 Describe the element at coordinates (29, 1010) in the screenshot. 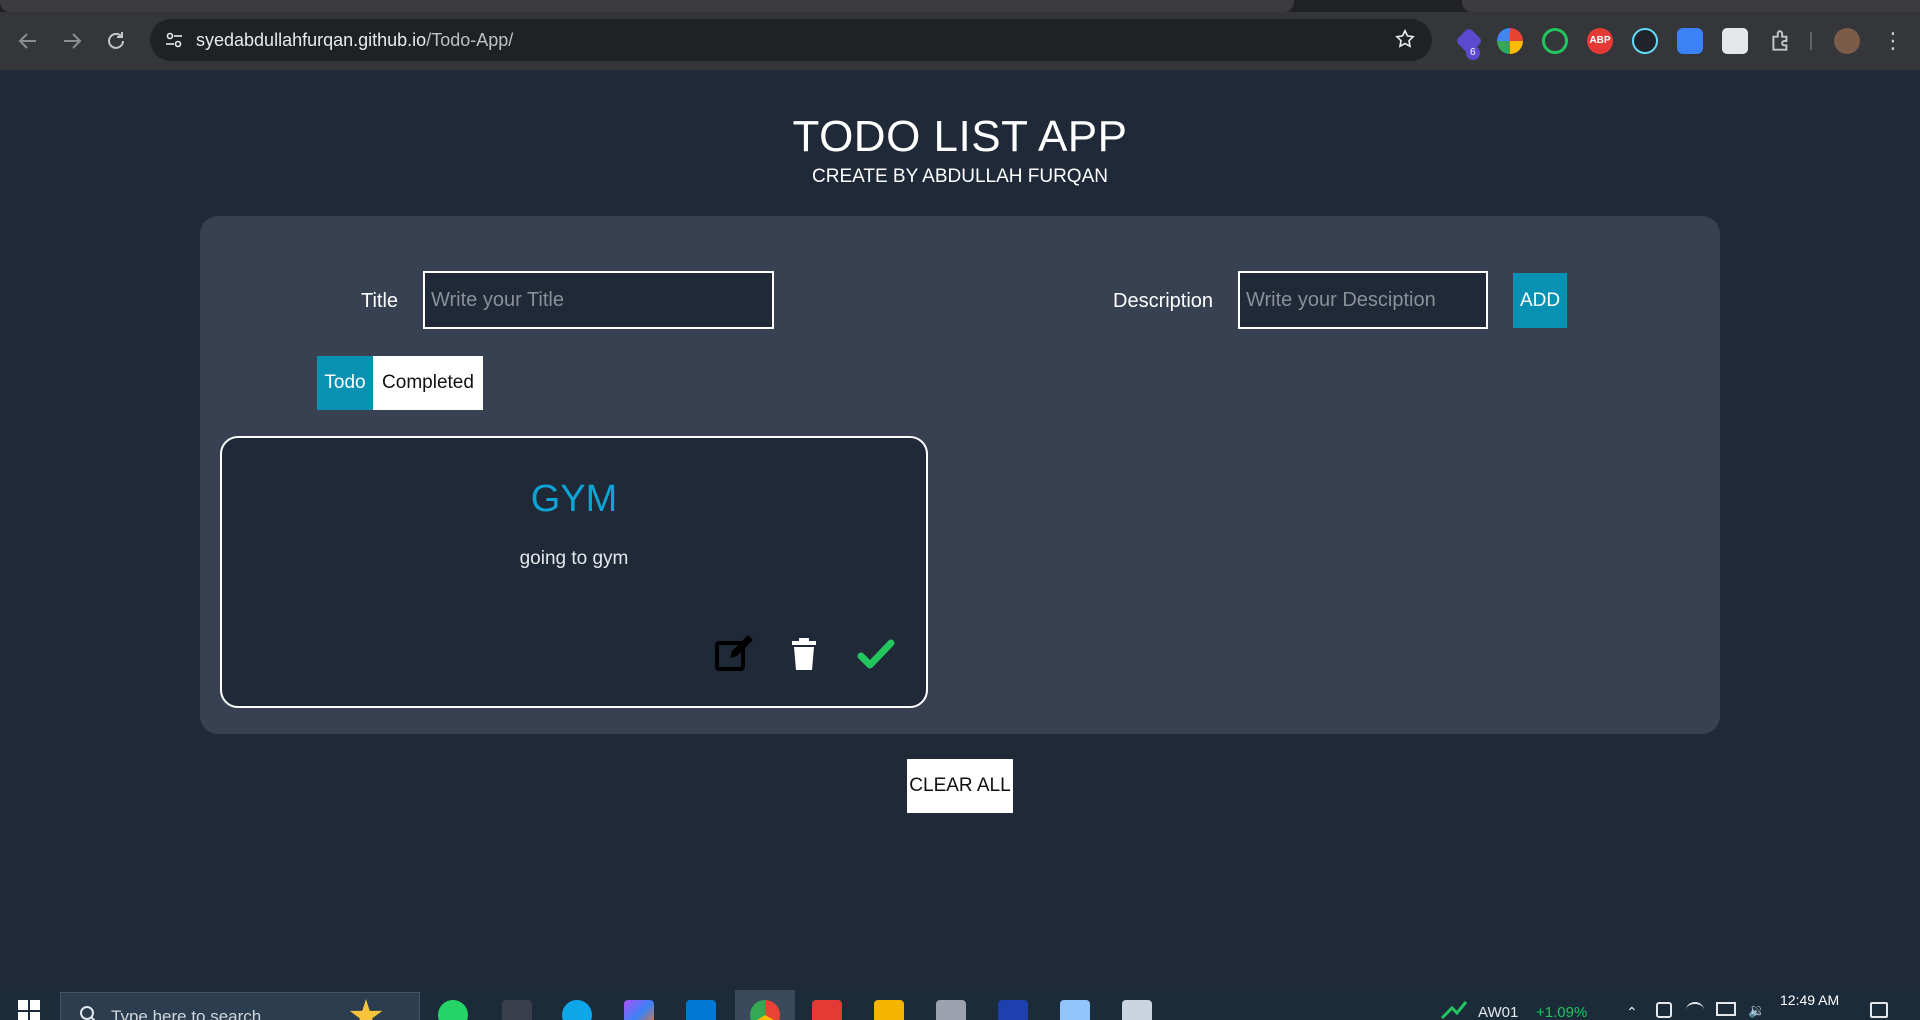

I see `windows-start-icon` at that location.